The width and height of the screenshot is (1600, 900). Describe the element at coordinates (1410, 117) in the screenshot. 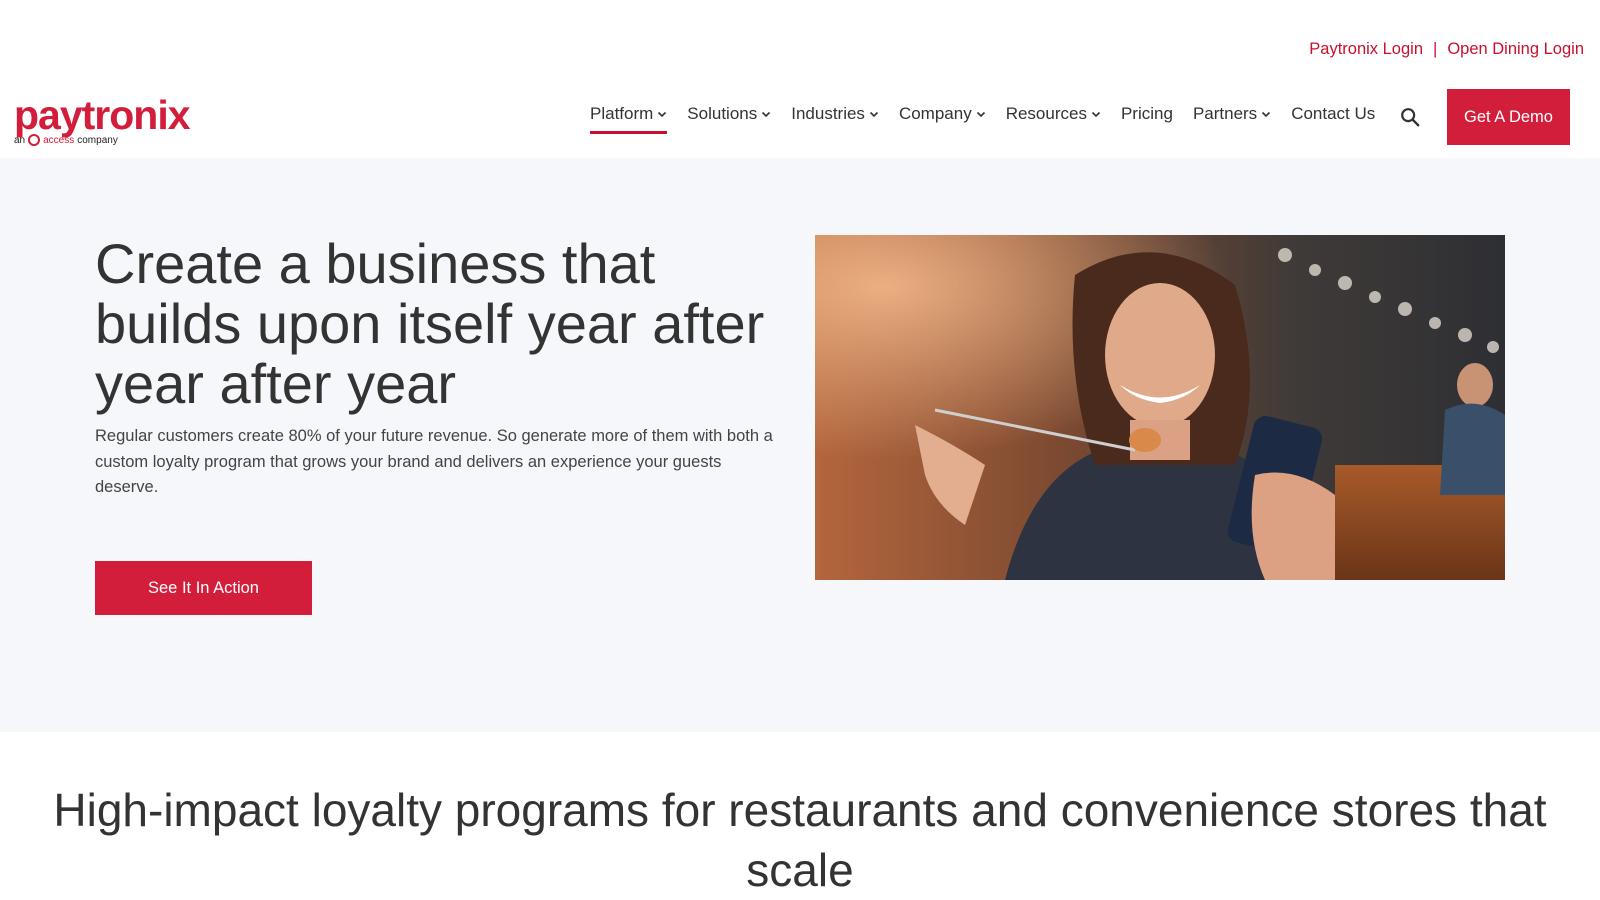

I see `search-icon` at that location.